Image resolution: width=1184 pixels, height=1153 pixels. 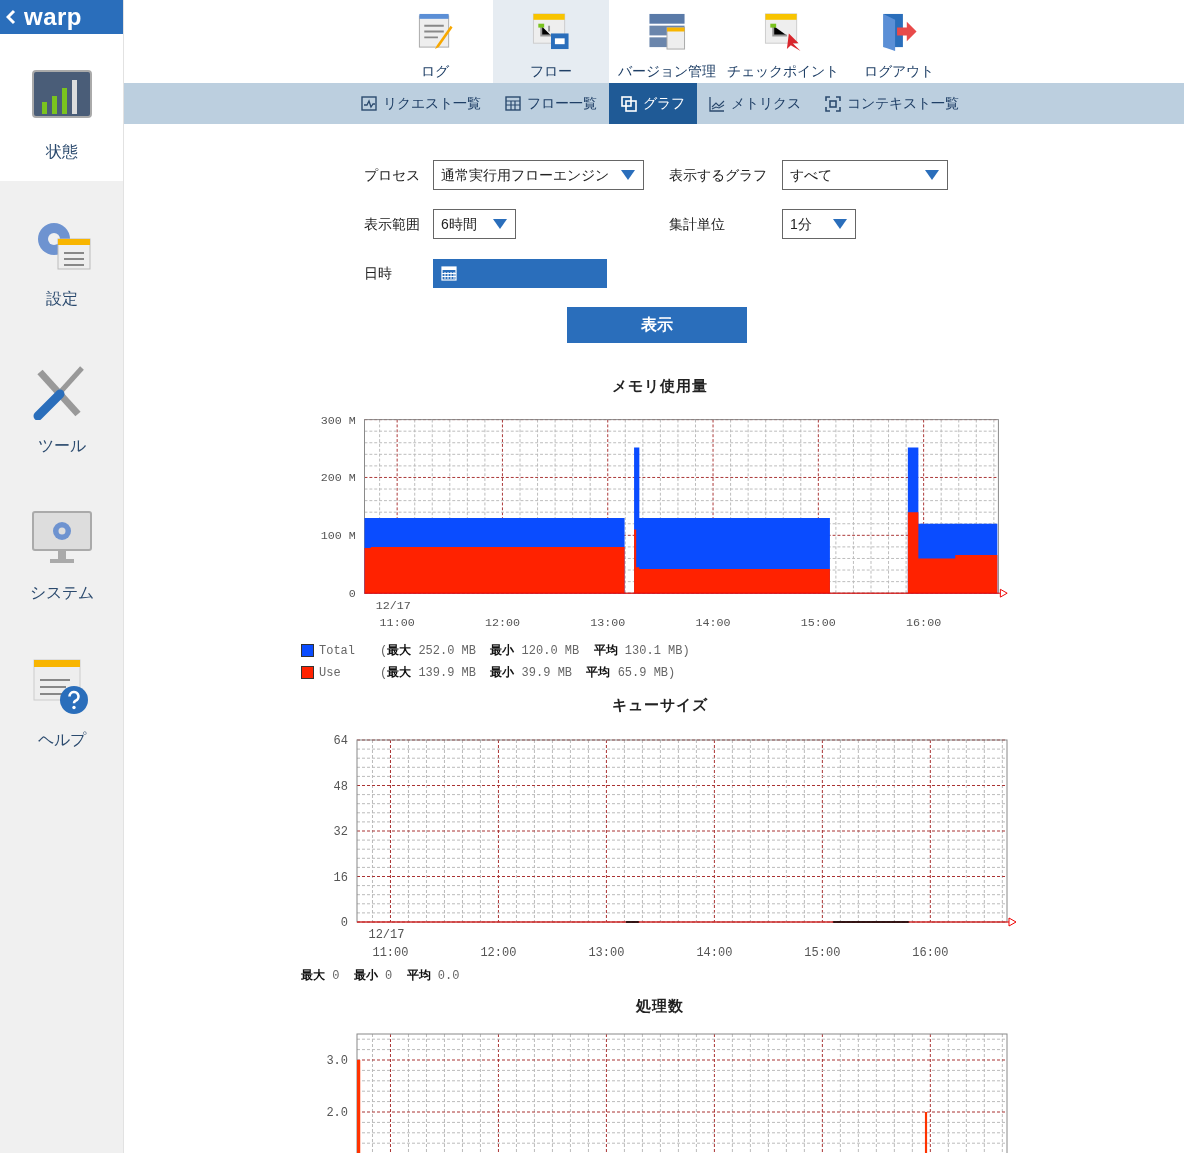 I want to click on grid-list-icon, so click(x=513, y=103).